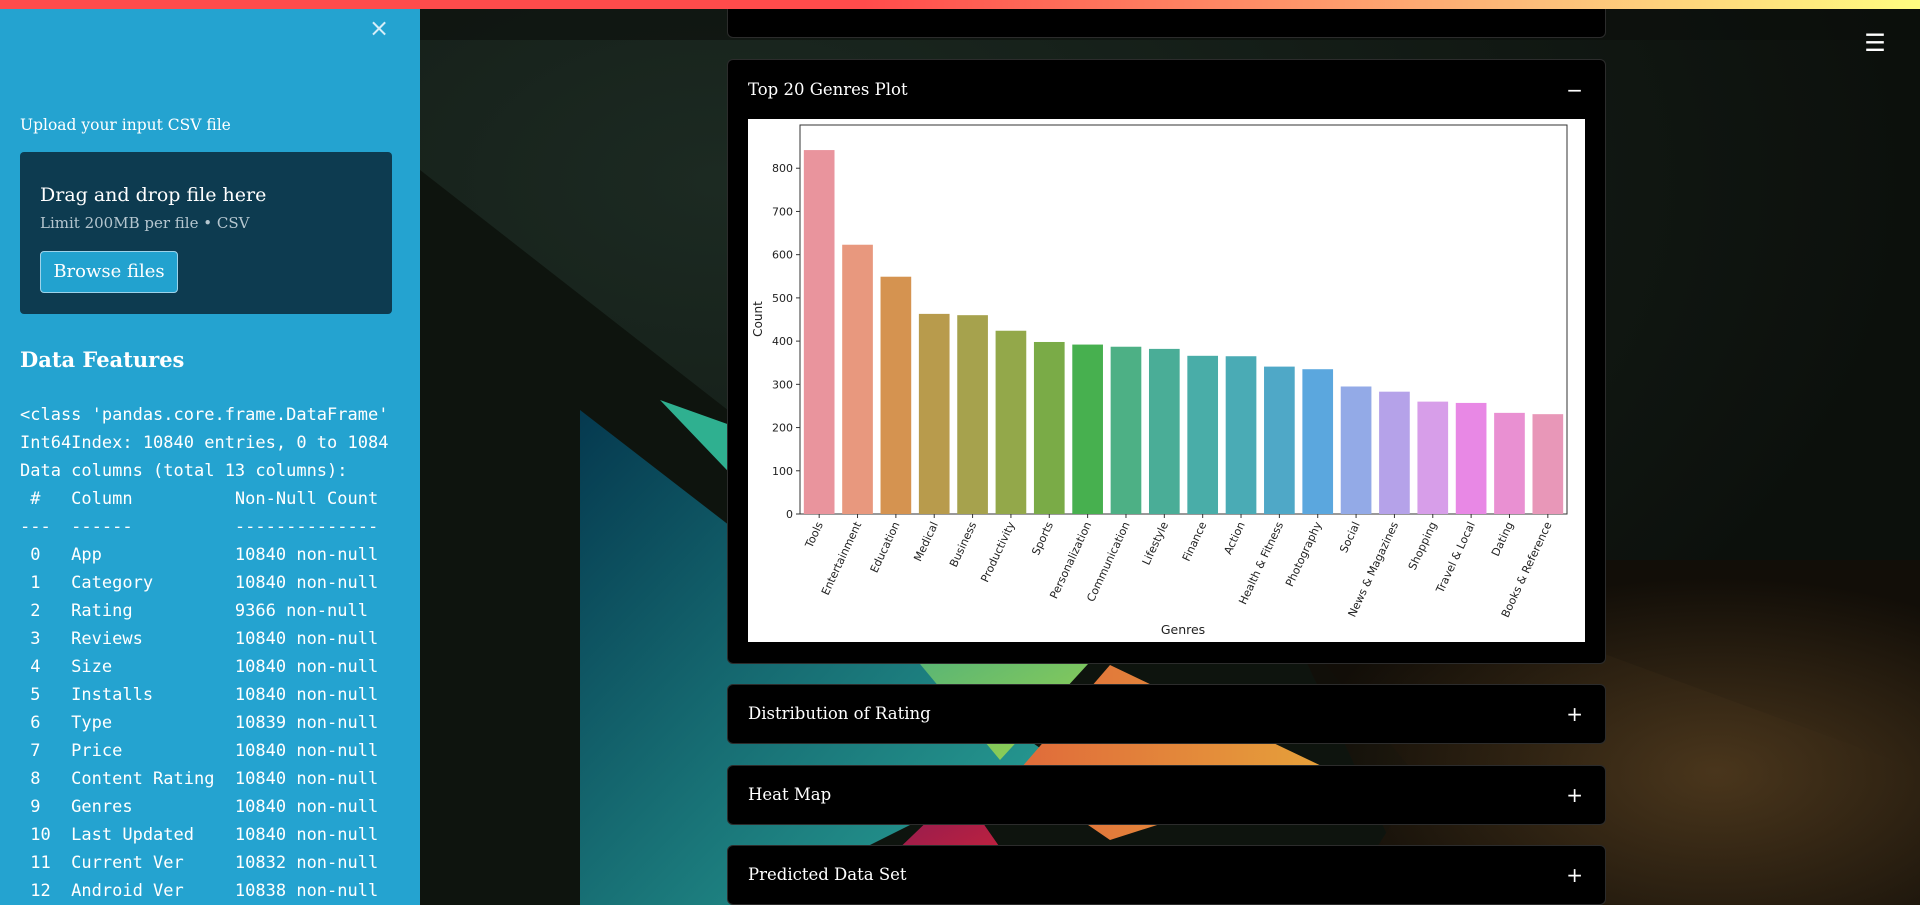  I want to click on bar-dating, so click(1509, 463).